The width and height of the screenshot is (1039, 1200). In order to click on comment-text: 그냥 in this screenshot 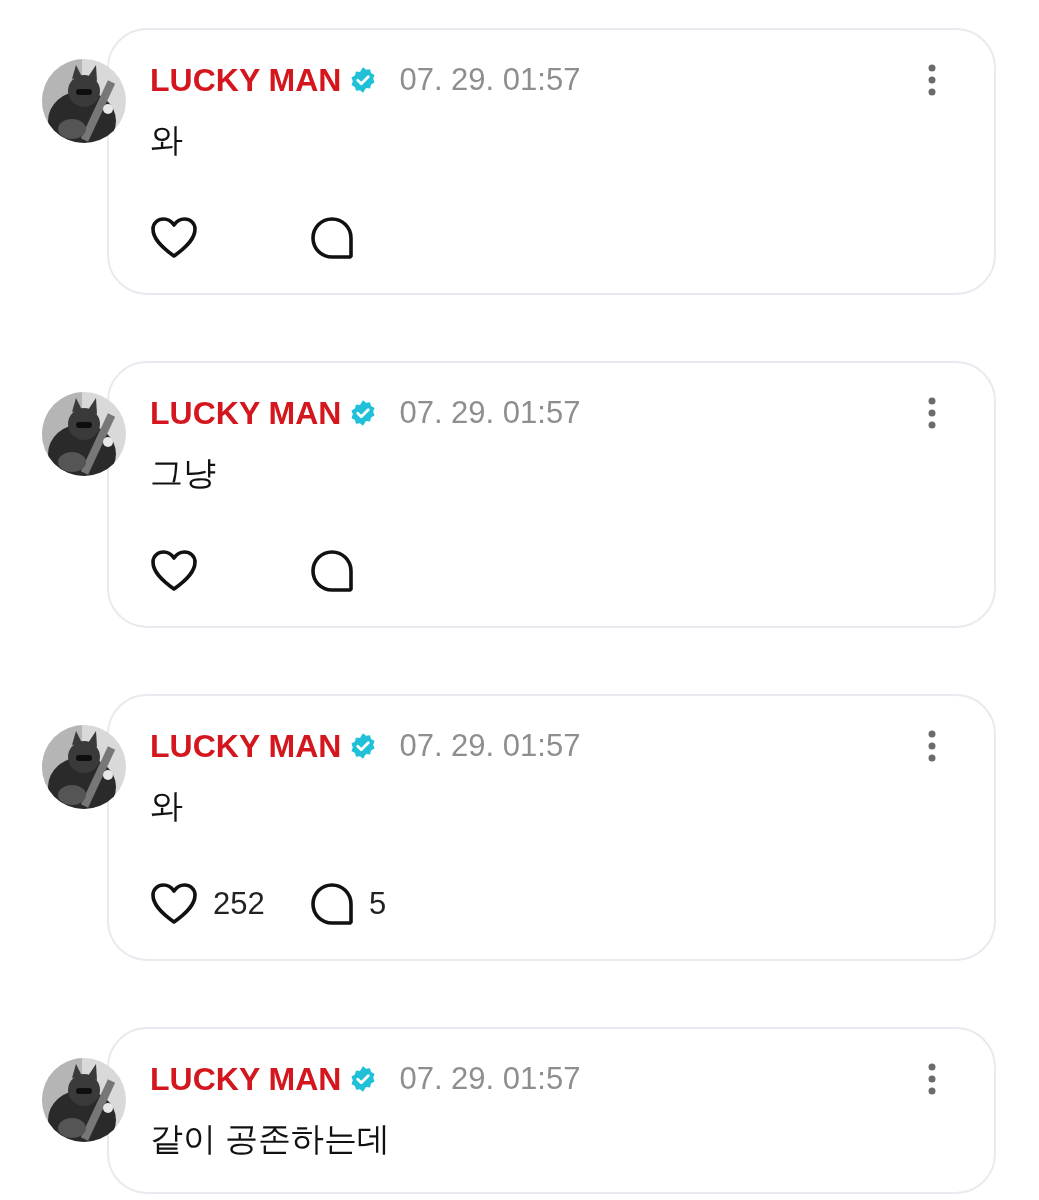, I will do `click(183, 473)`.